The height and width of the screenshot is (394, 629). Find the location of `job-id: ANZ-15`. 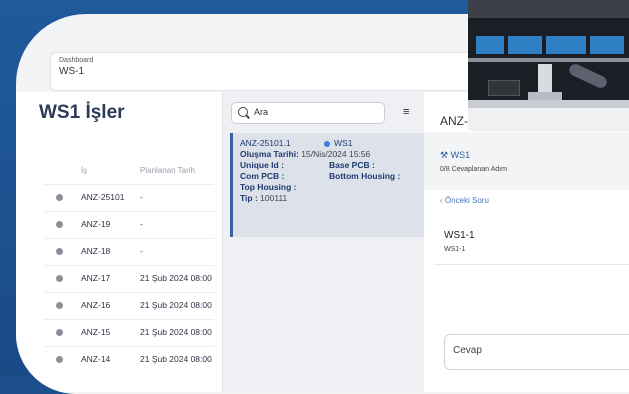

job-id: ANZ-15 is located at coordinates (96, 332).